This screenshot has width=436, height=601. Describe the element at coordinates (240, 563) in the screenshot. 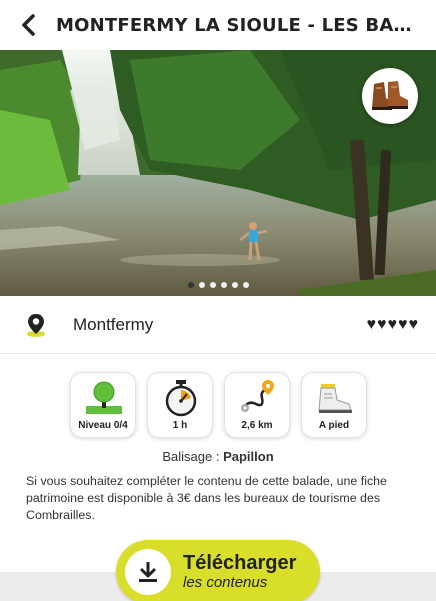

I see `download-main-label: Télécharger` at that location.